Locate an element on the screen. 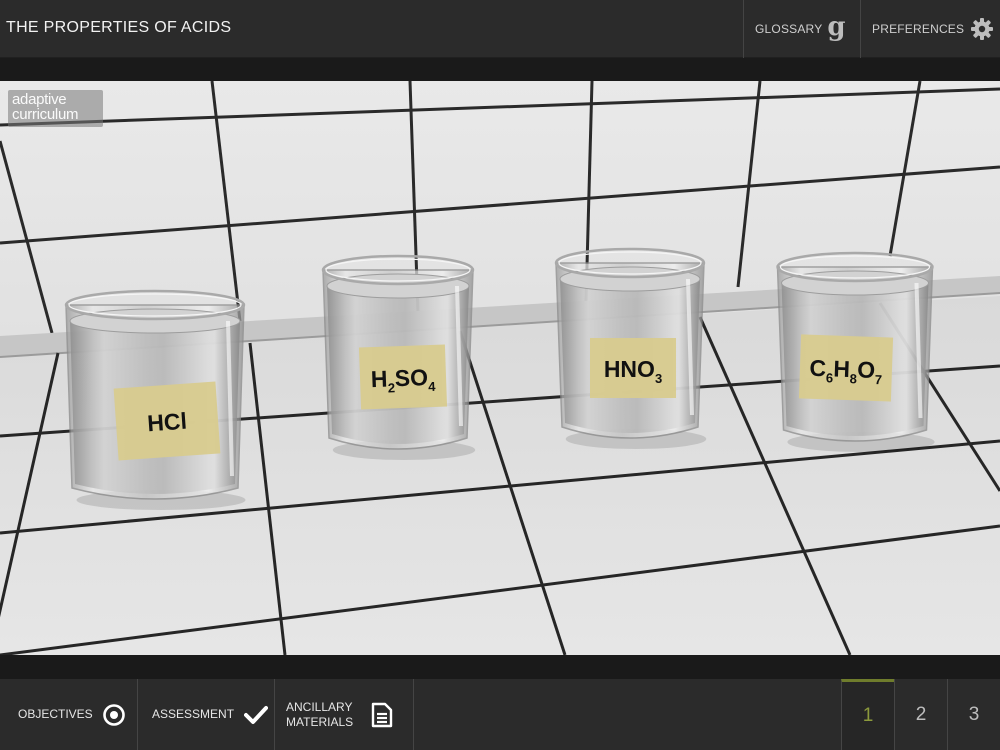 This screenshot has height=750, width=1000. target-icon is located at coordinates (113, 714).